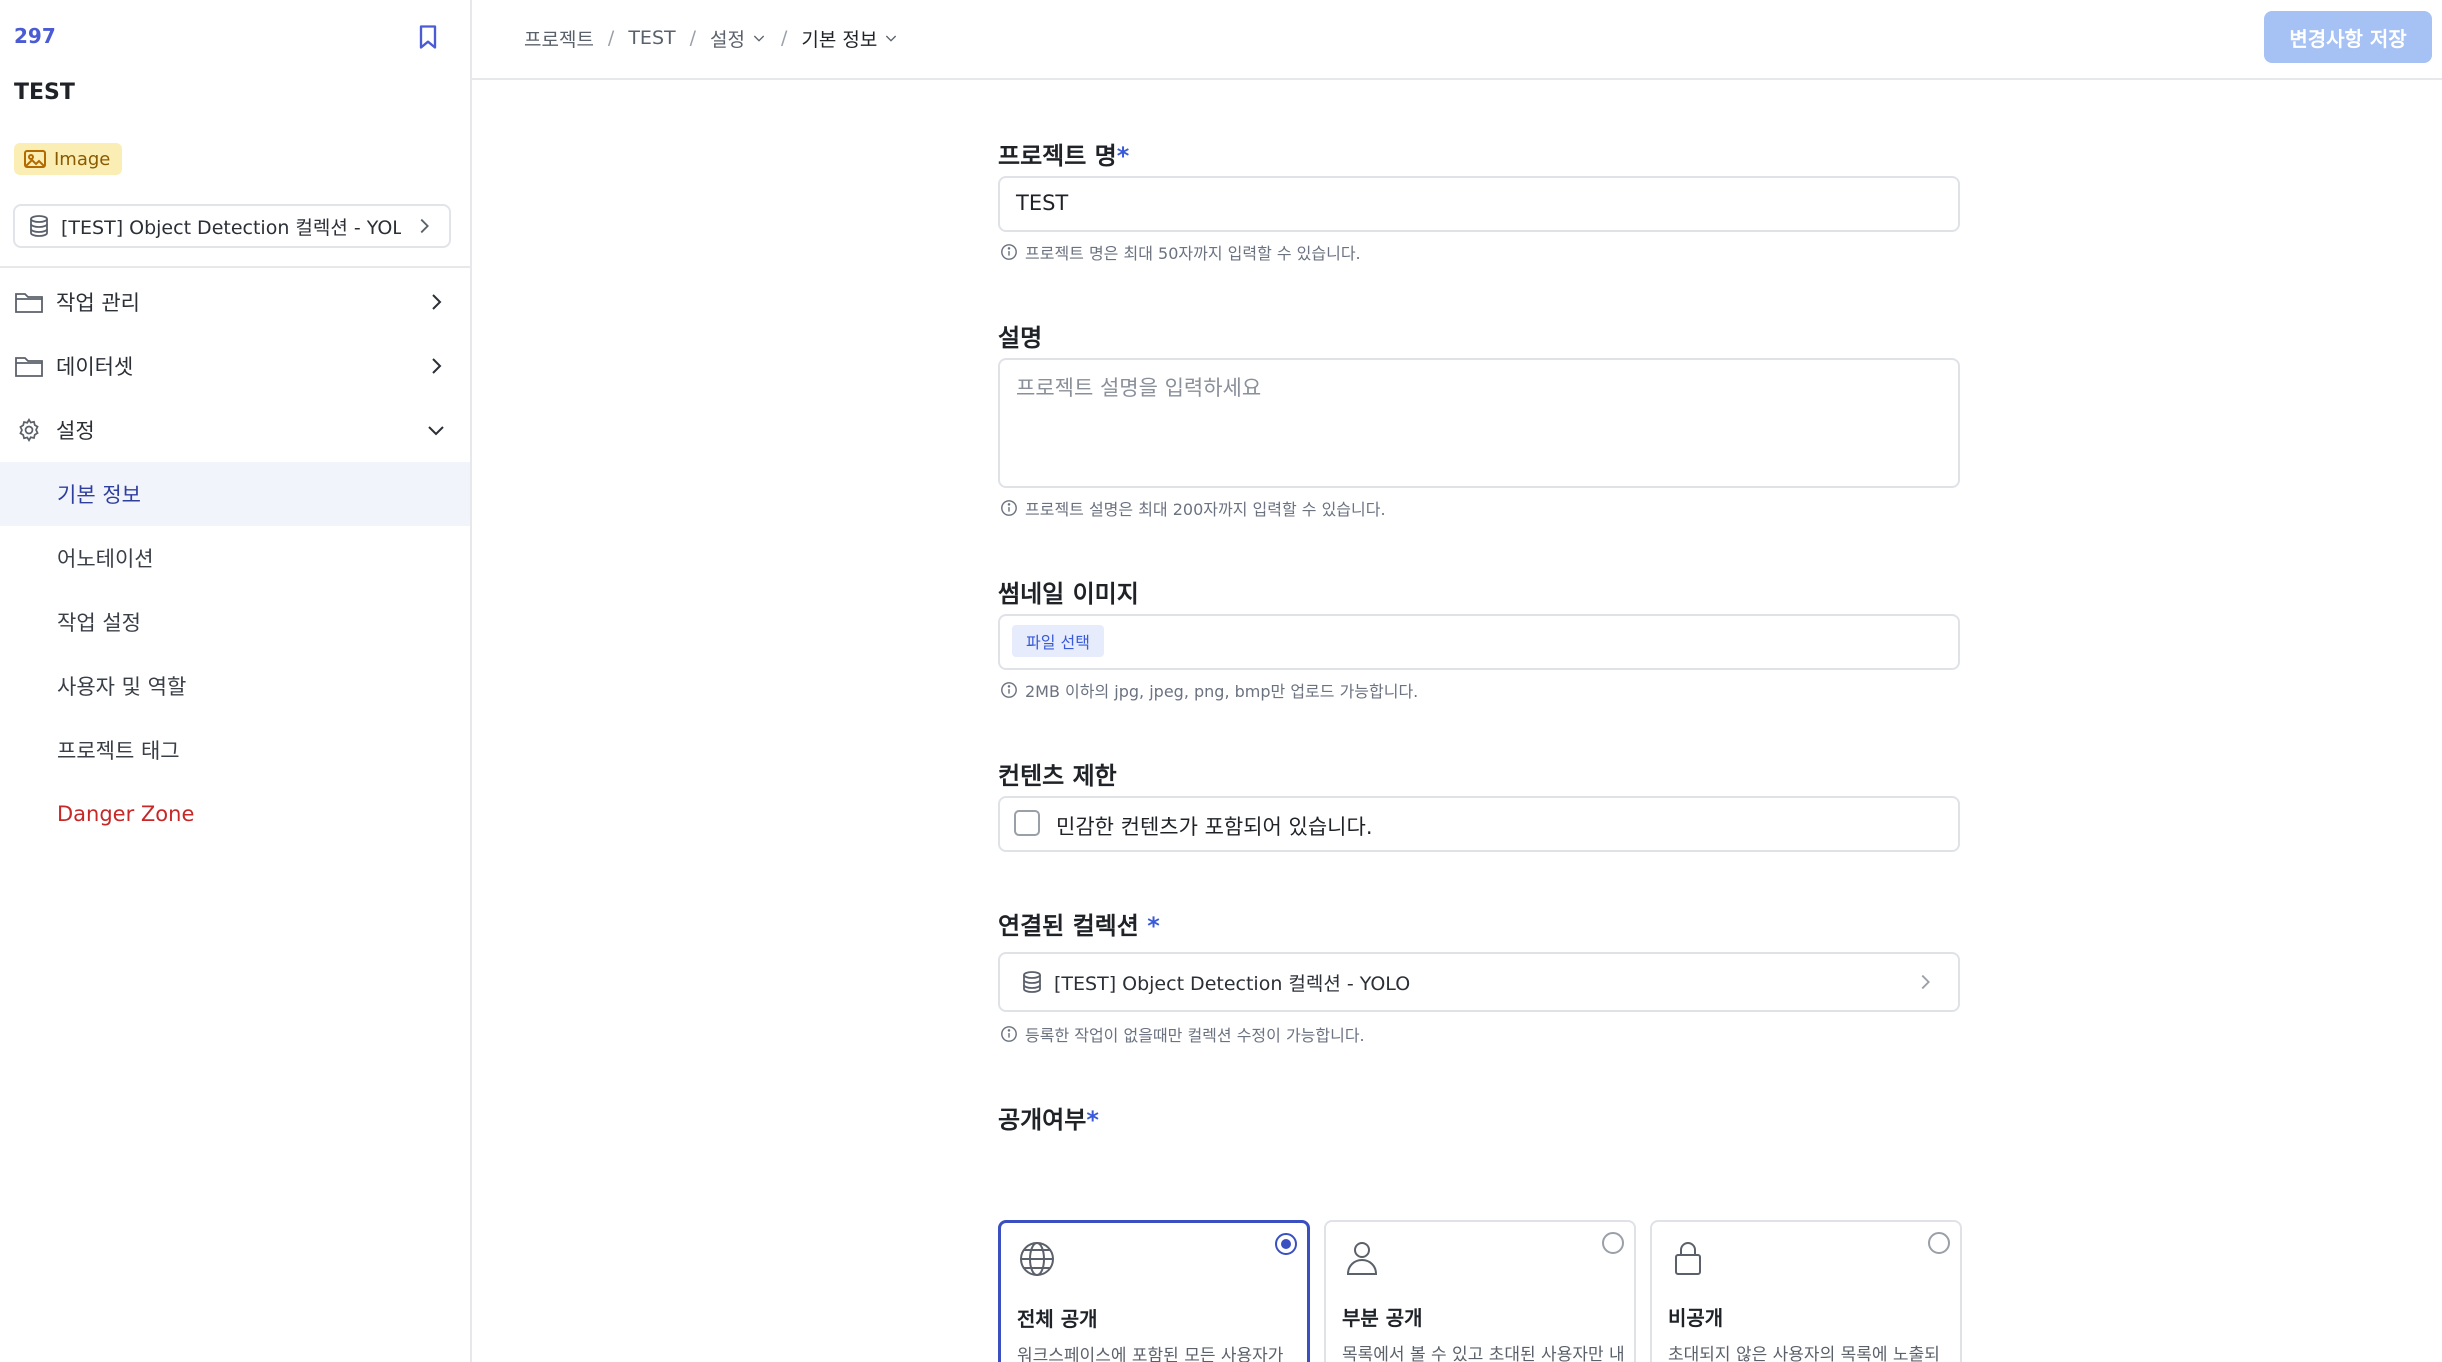 This screenshot has height=1362, width=2442. I want to click on breadcrumb-label: 기본 정보, so click(839, 39).